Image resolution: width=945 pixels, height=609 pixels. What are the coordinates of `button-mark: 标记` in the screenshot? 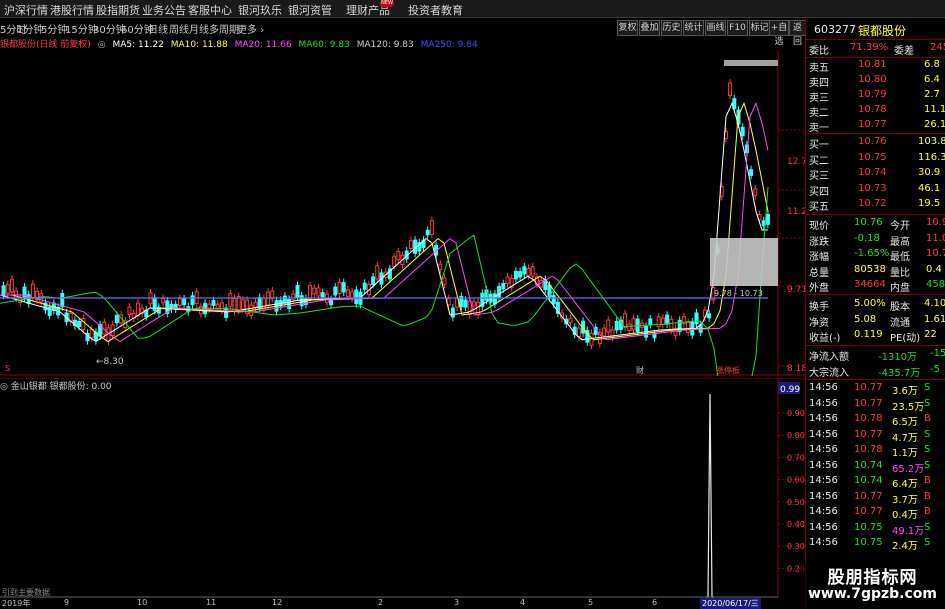 It's located at (759, 28).